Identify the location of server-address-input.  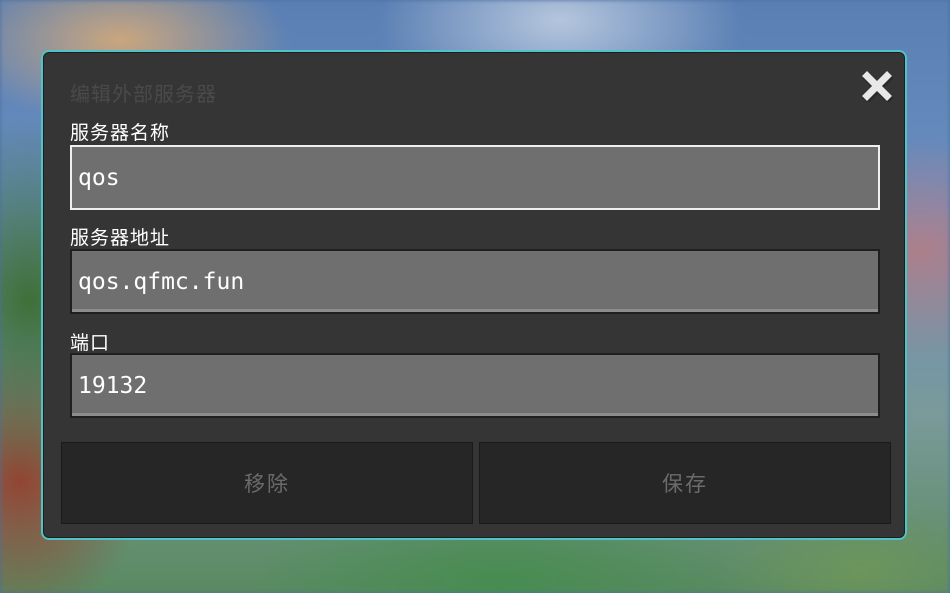
(475, 281).